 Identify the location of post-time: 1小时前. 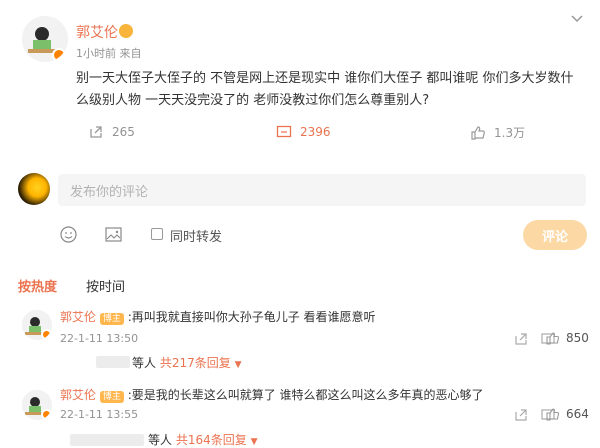
(96, 53).